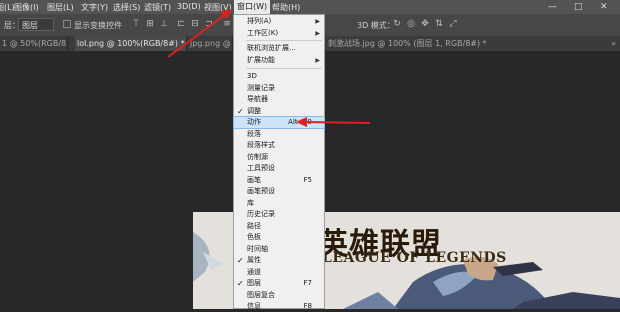  I want to click on annotation-arrow-window-menu, so click(199, 33).